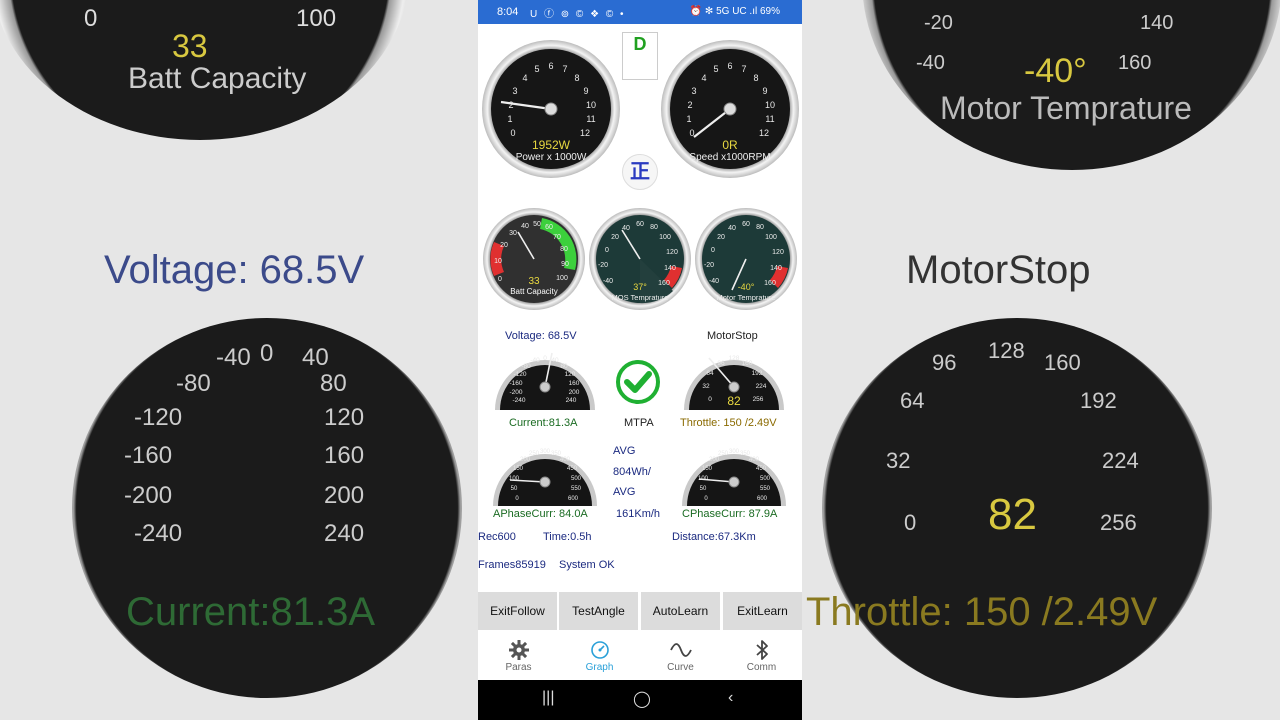  What do you see at coordinates (551, 157) in the screenshot?
I see `power-label: Power x 1000W` at bounding box center [551, 157].